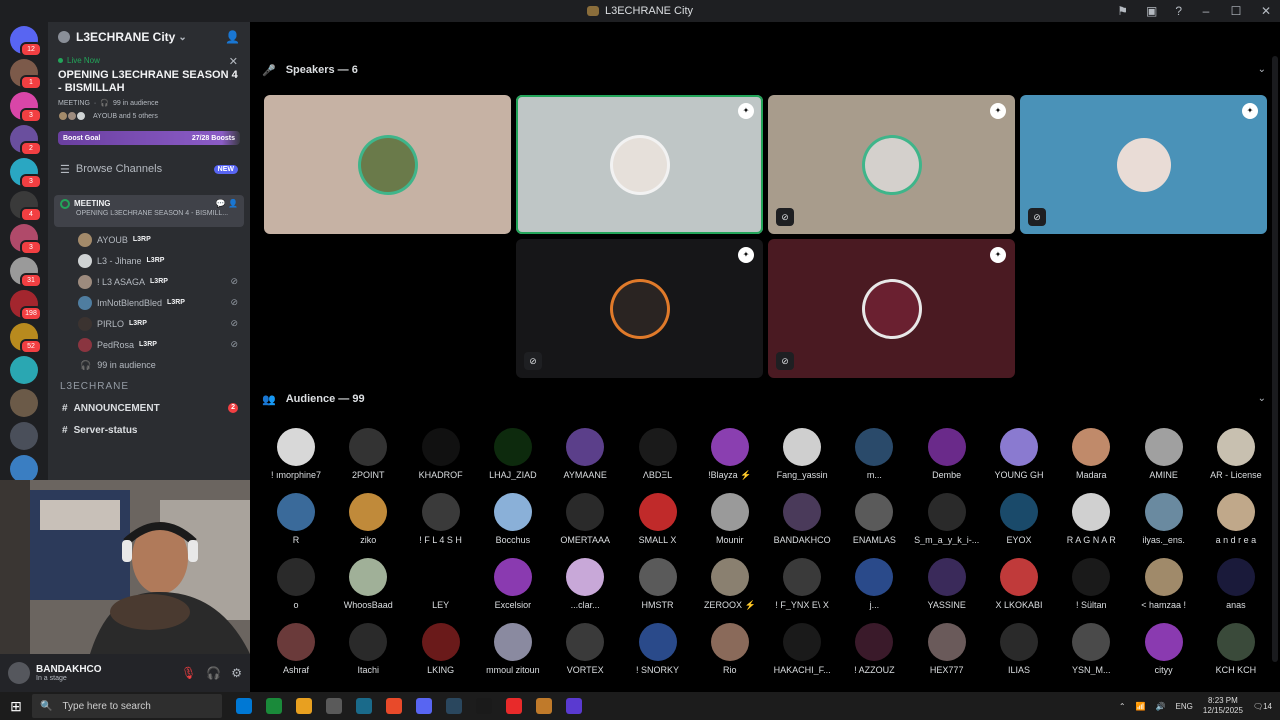 This screenshot has height=720, width=1280. Describe the element at coordinates (26, 272) in the screenshot. I see `server-icon-7: 31` at that location.